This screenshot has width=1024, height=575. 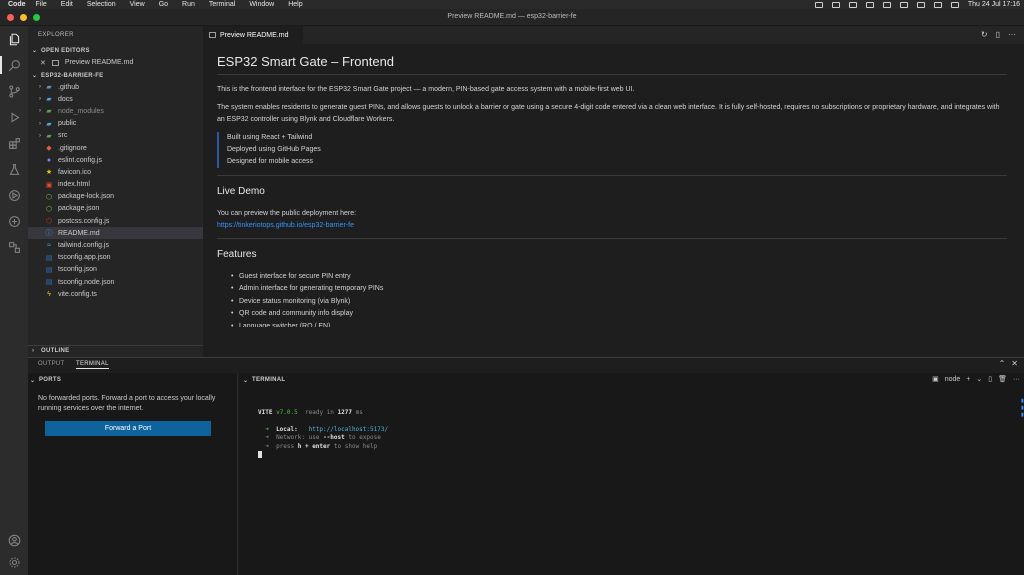 I want to click on open-editor-item: ✕ Preview README.md, so click(x=132, y=62).